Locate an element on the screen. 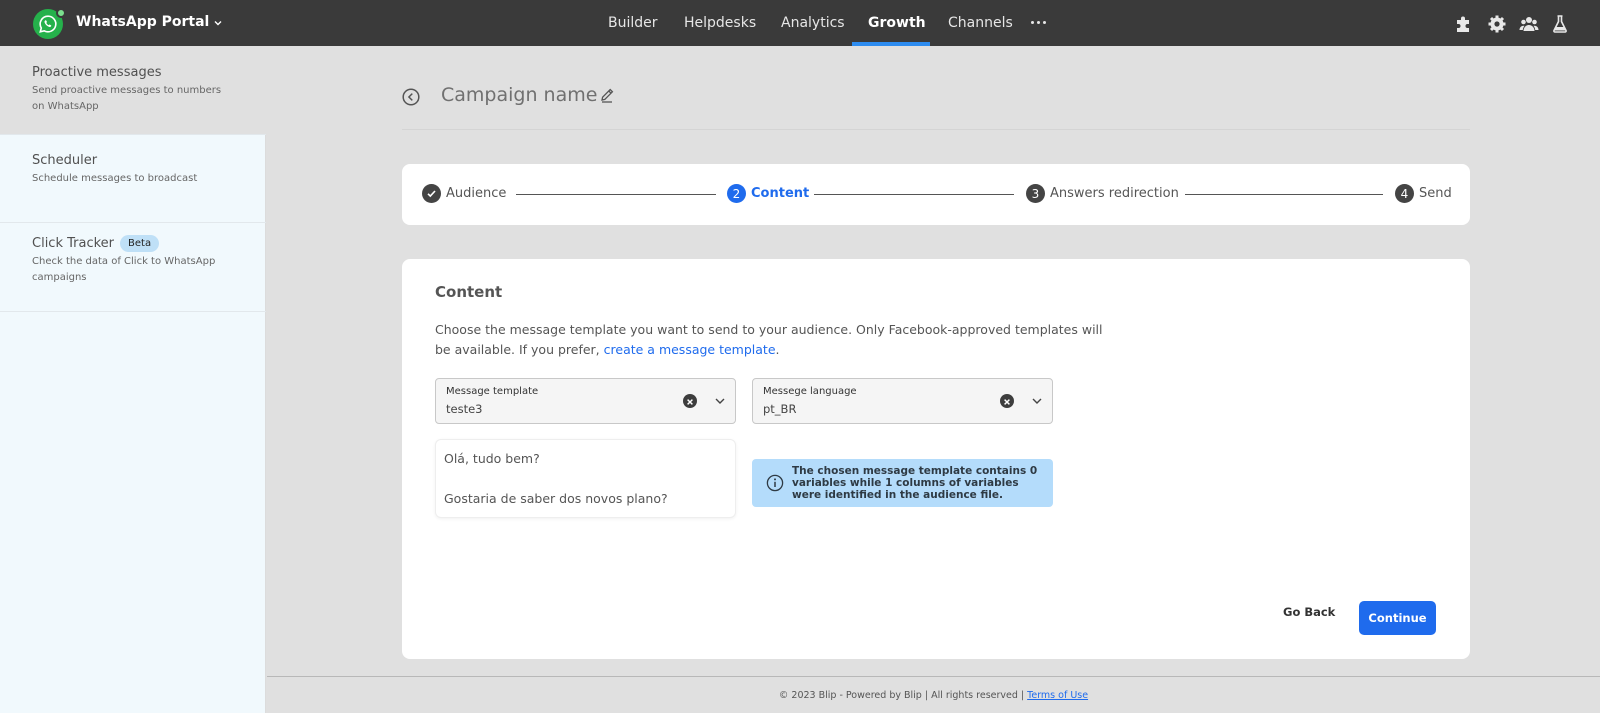 This screenshot has width=1600, height=713. go-back-button: Go Back is located at coordinates (1309, 612).